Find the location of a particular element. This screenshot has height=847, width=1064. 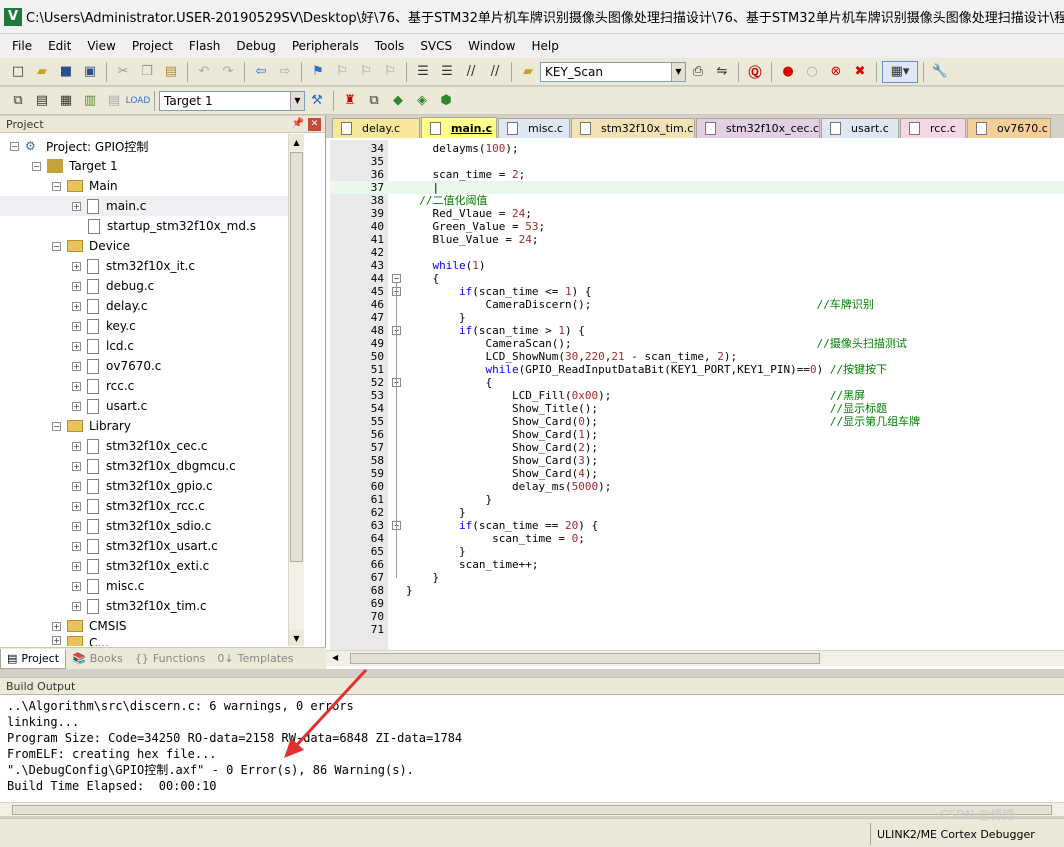

tree-group-main: − Main is located at coordinates (85, 186).